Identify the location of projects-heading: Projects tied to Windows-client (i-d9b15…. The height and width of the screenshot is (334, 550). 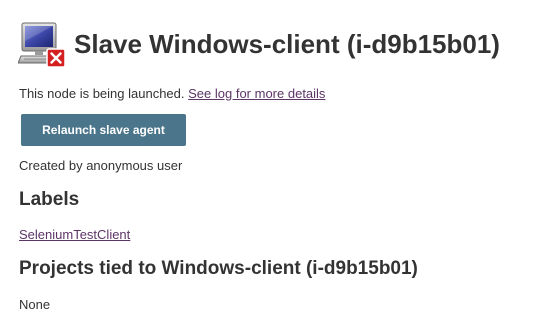
(218, 268).